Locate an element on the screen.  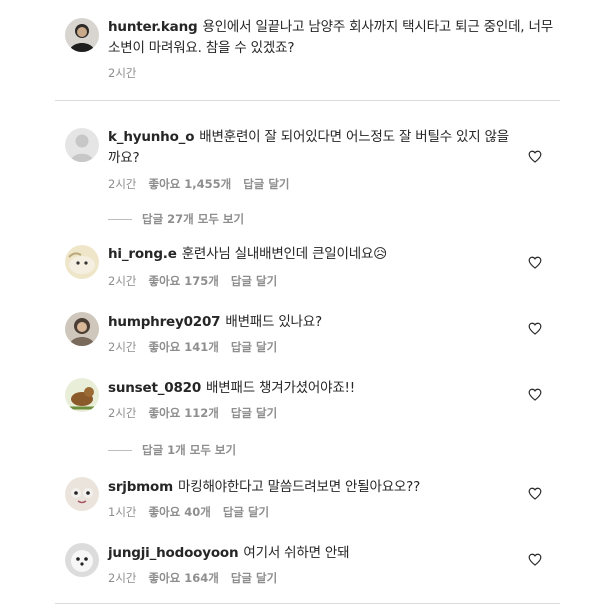
comment-meta: 2시간 좋아요 112개 답글 달기 is located at coordinates (198, 413).